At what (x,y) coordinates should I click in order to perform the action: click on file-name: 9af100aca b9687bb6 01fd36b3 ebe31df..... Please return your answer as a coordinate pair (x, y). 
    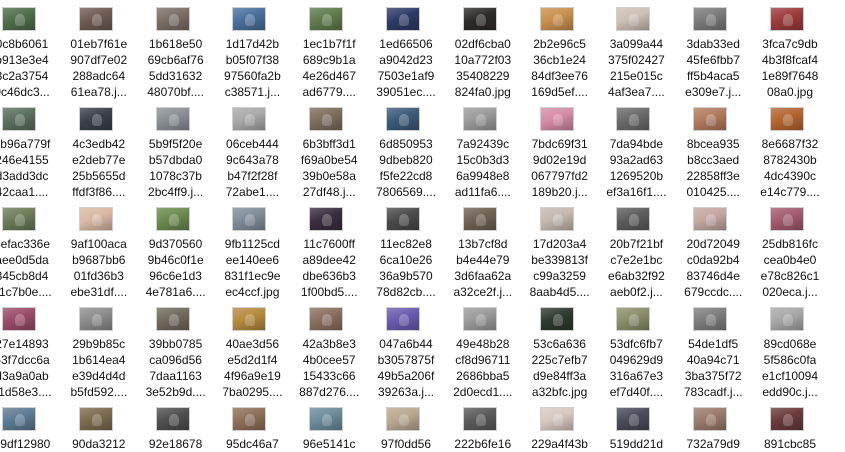
    Looking at the image, I should click on (99, 268).